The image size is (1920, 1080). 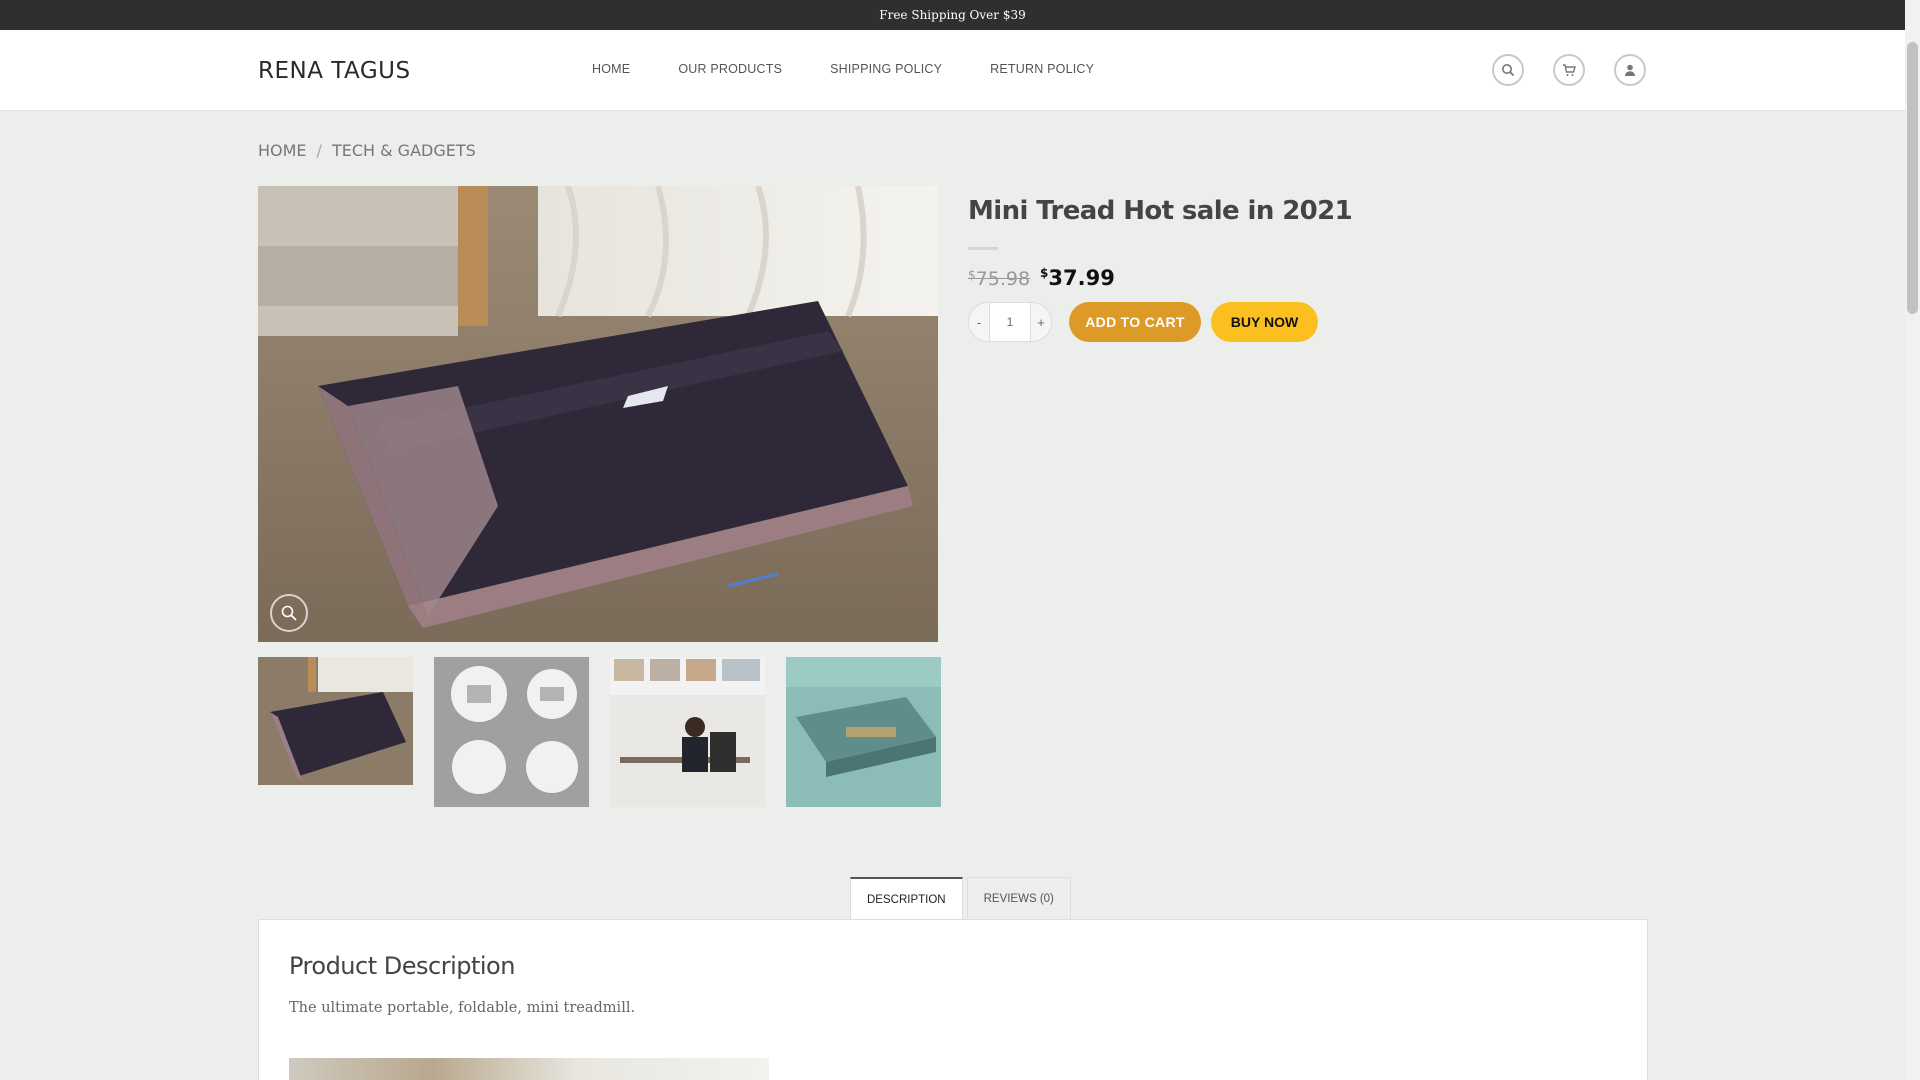 What do you see at coordinates (599, 732) in the screenshot?
I see `thumbnail-strip` at bounding box center [599, 732].